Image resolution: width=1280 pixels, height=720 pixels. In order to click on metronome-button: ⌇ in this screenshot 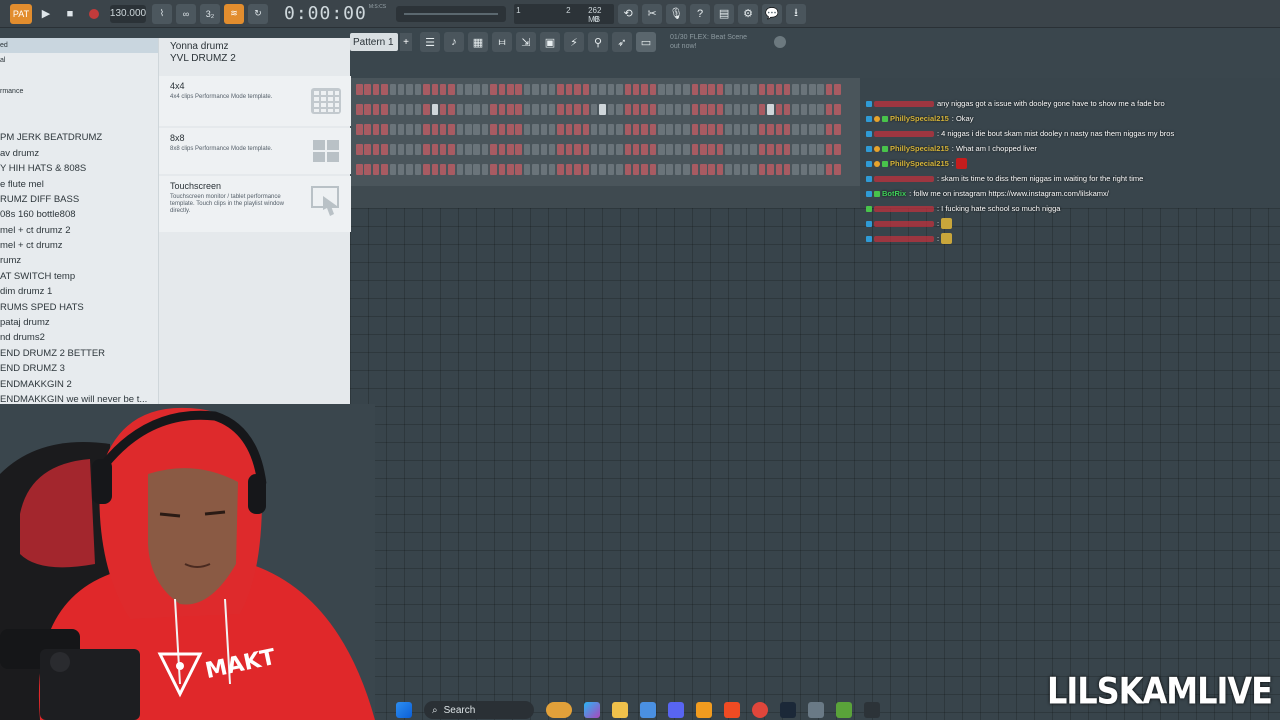, I will do `click(162, 13)`.